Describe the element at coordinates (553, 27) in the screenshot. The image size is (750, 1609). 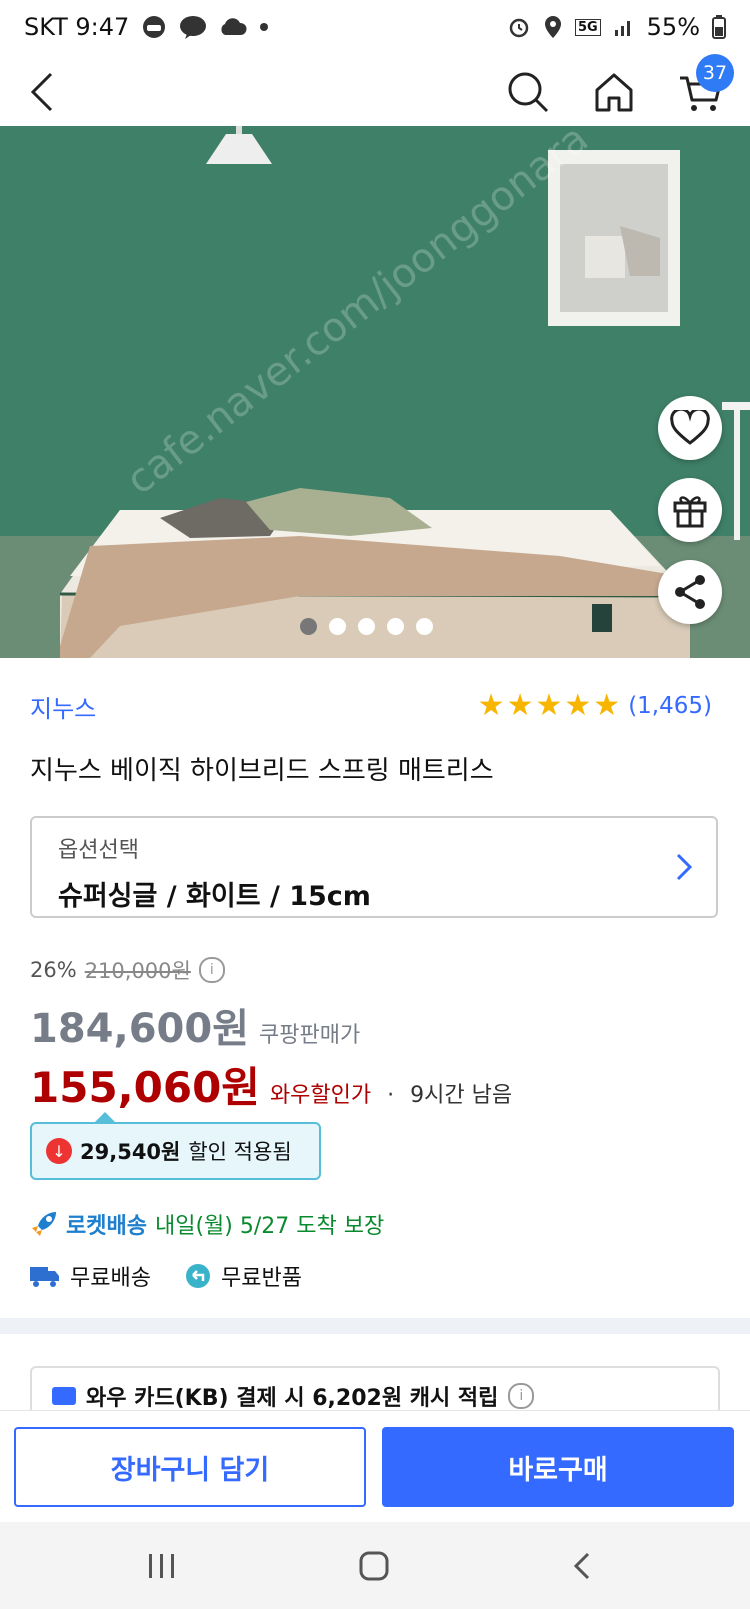
I see `location-icon` at that location.